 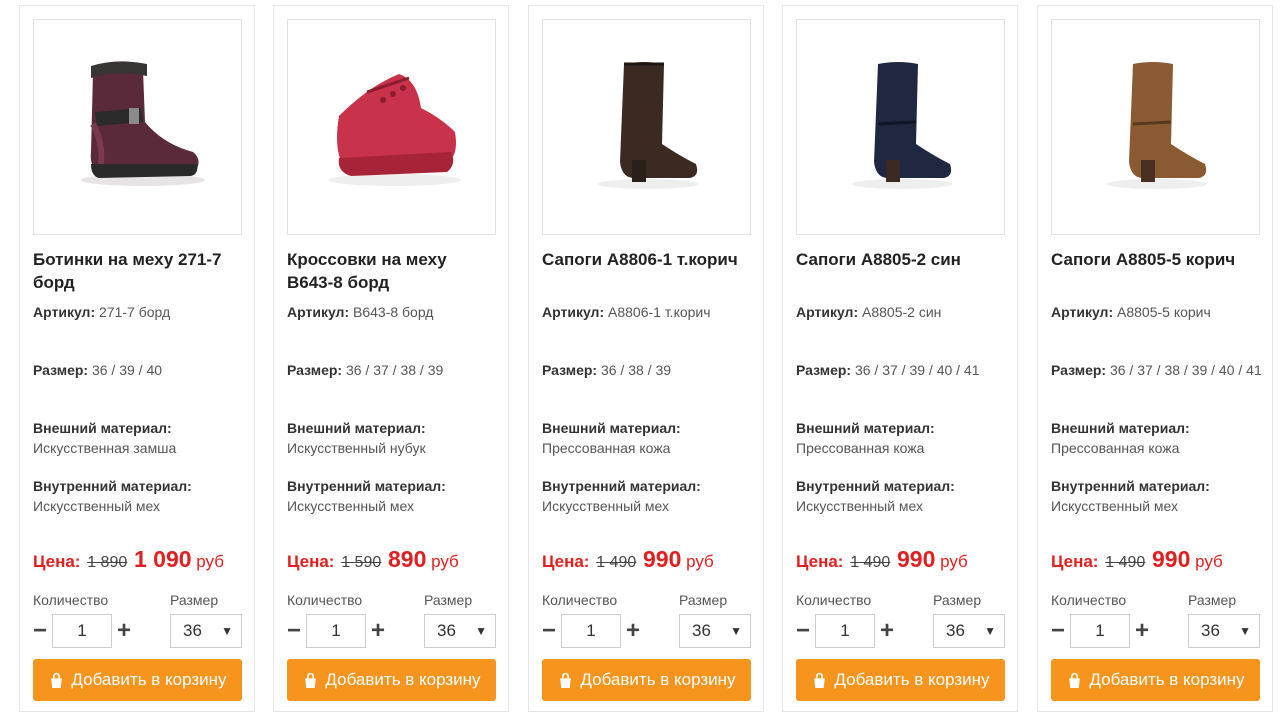 What do you see at coordinates (393, 438) in the screenshot?
I see `outer-material: Внешний материал: Искусственный нубук` at bounding box center [393, 438].